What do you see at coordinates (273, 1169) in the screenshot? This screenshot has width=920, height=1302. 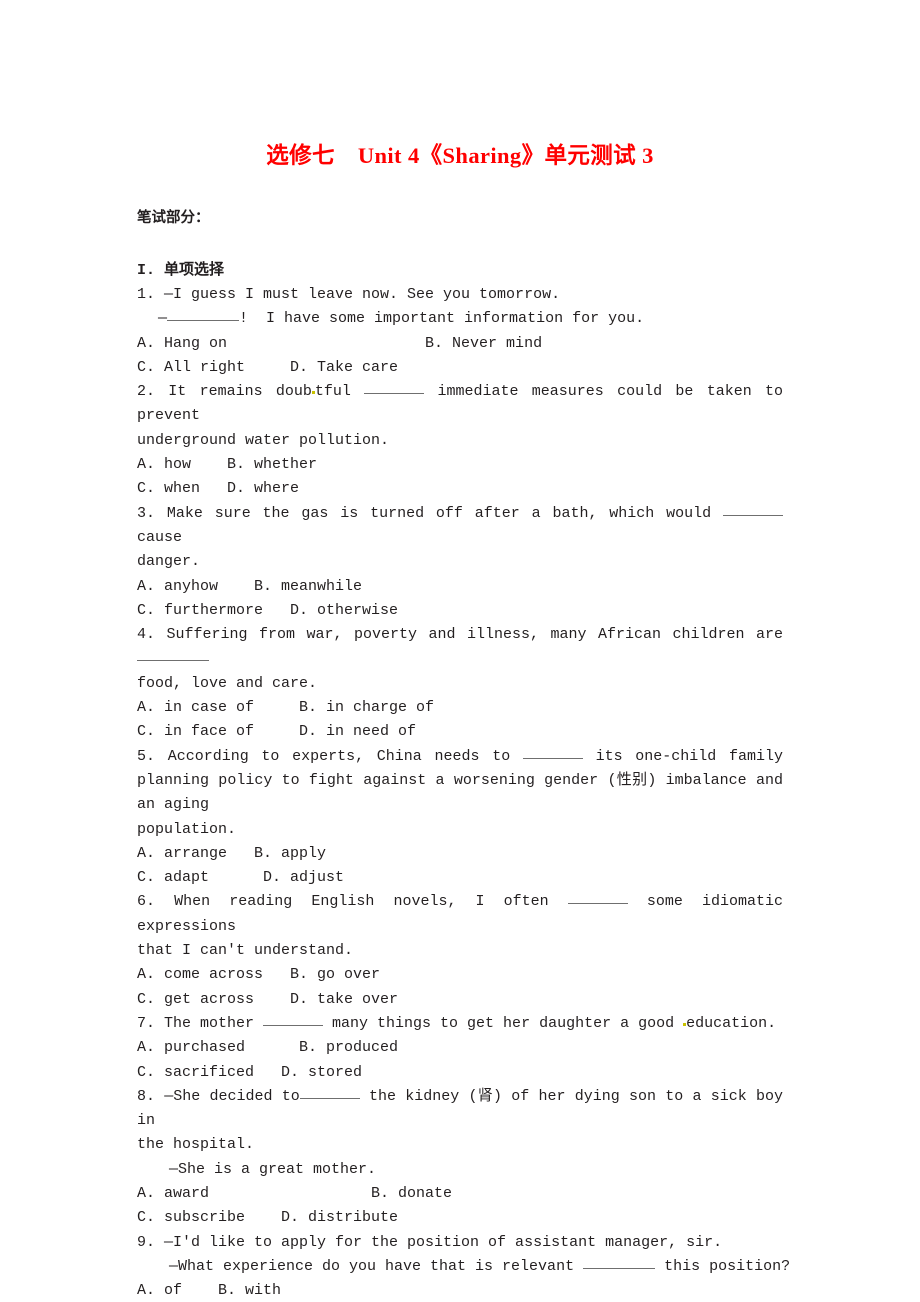 I see `question-reply: —She is a great mother.` at bounding box center [273, 1169].